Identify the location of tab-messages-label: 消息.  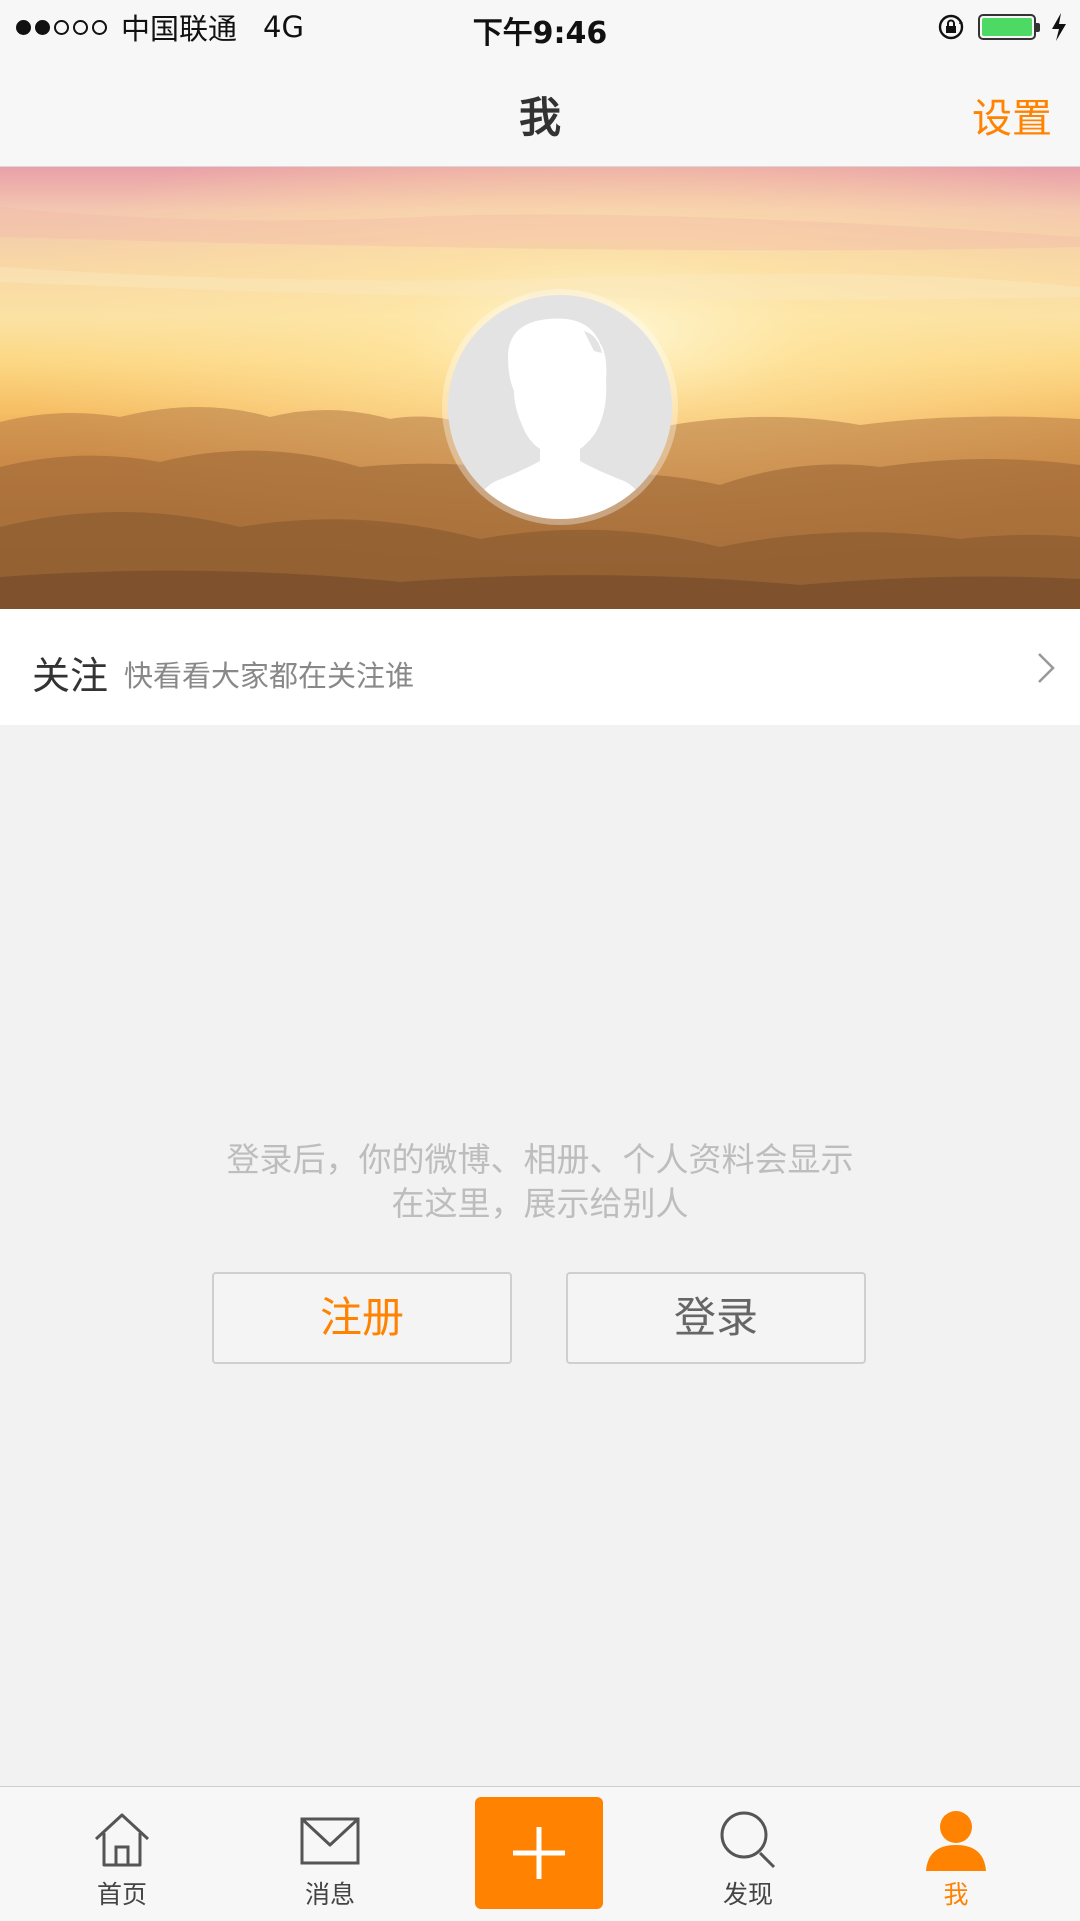
(329, 1894).